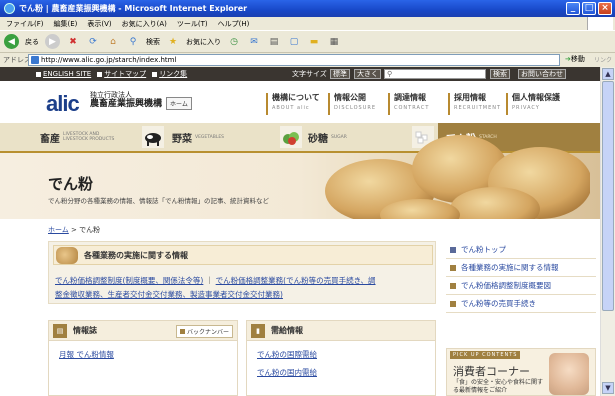  I want to click on site-search-input: ⚲, so click(435, 74).